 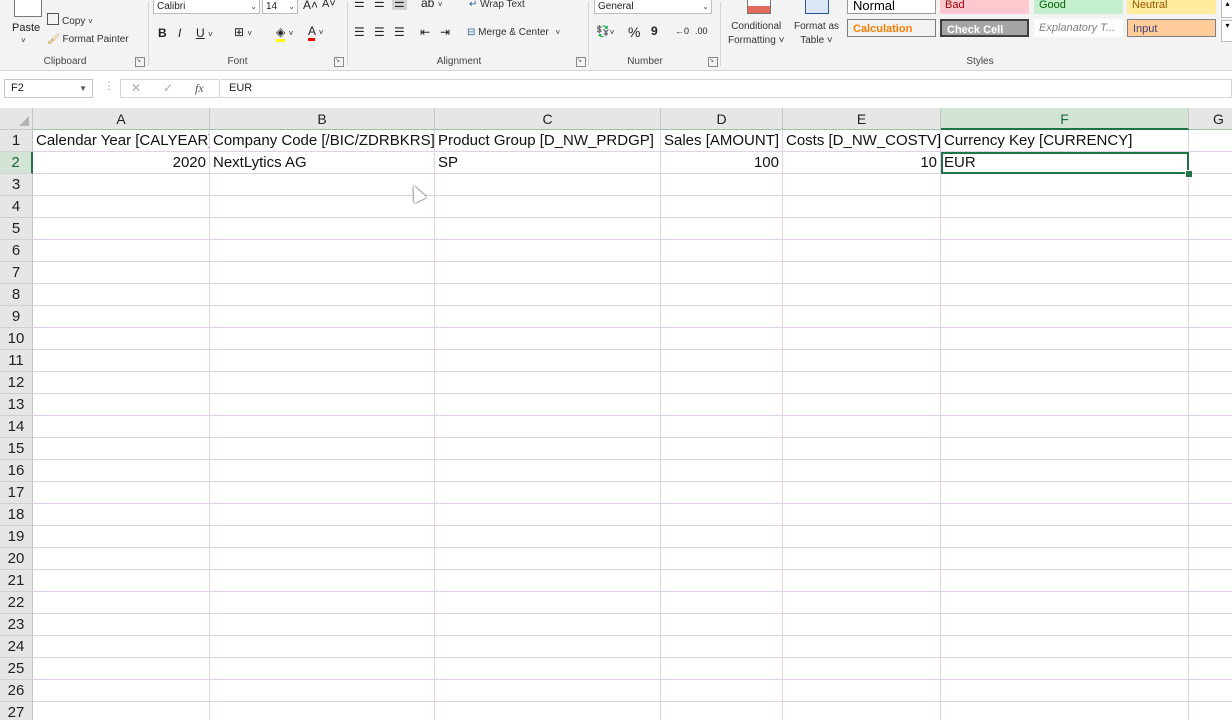 What do you see at coordinates (891, 28) in the screenshot?
I see `style-calculation: Calculation` at bounding box center [891, 28].